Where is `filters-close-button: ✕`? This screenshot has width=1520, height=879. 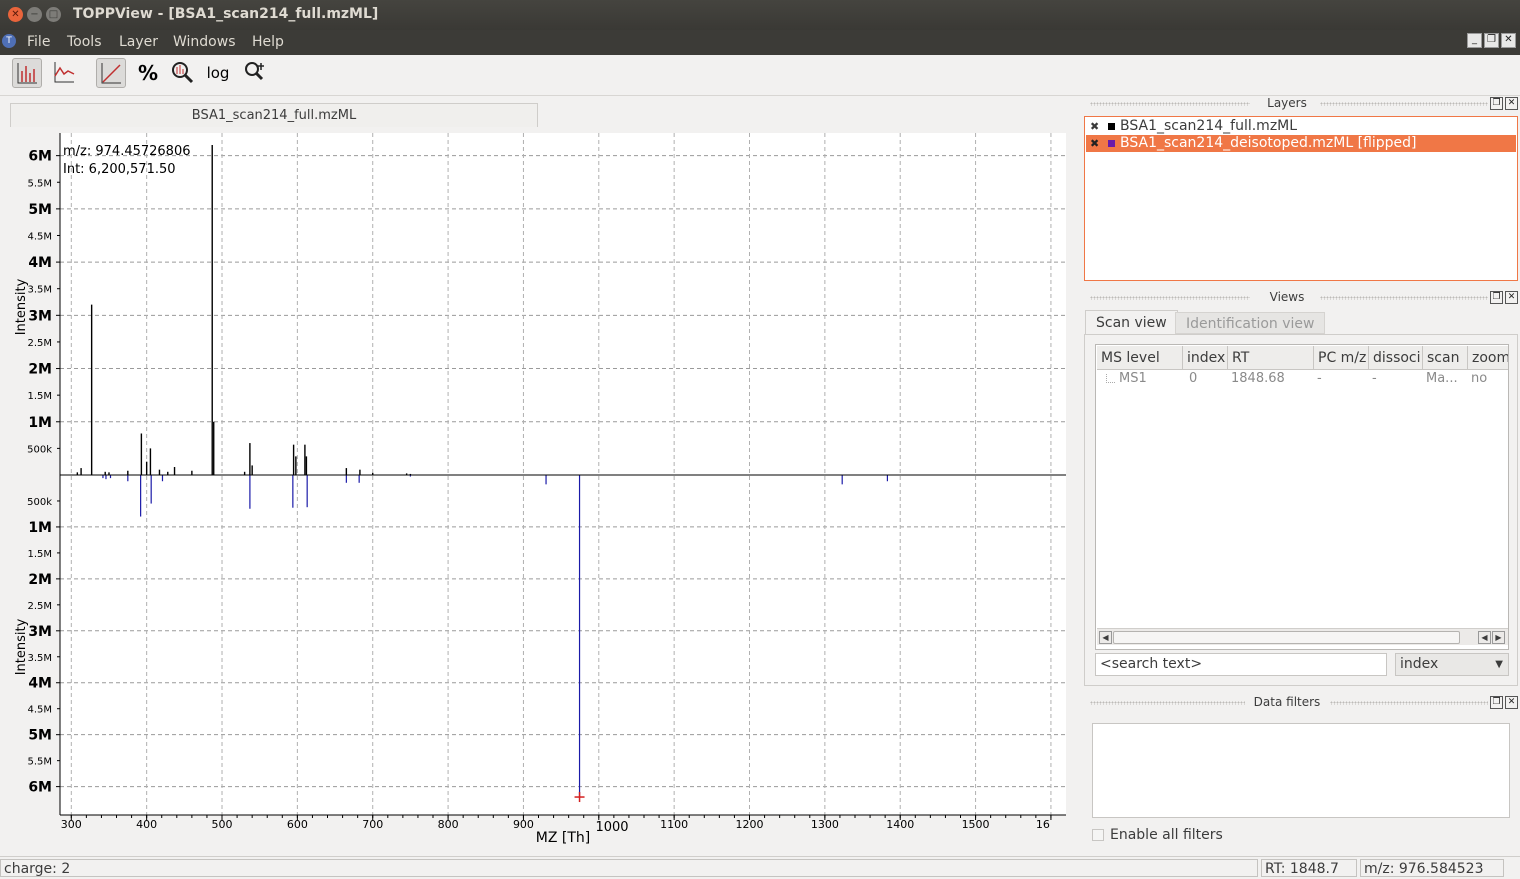
filters-close-button: ✕ is located at coordinates (1511, 702).